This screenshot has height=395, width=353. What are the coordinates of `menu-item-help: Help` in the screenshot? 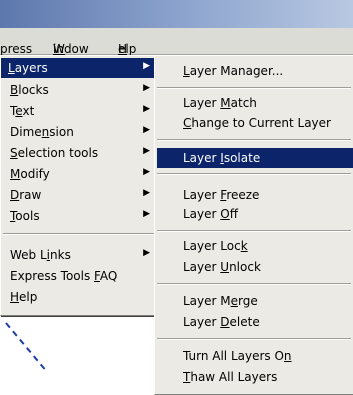 It's located at (79, 297).